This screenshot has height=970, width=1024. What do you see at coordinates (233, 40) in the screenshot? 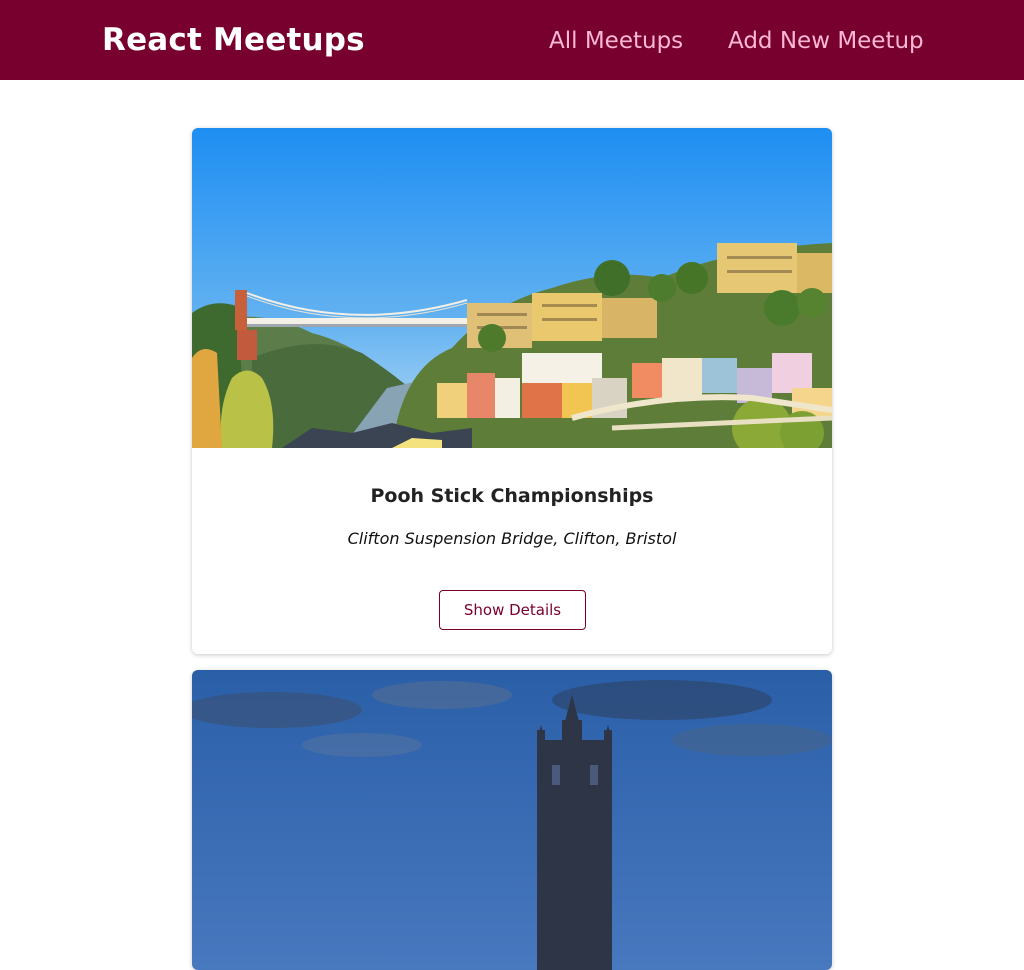
I see `site-logo: React Meetups` at bounding box center [233, 40].